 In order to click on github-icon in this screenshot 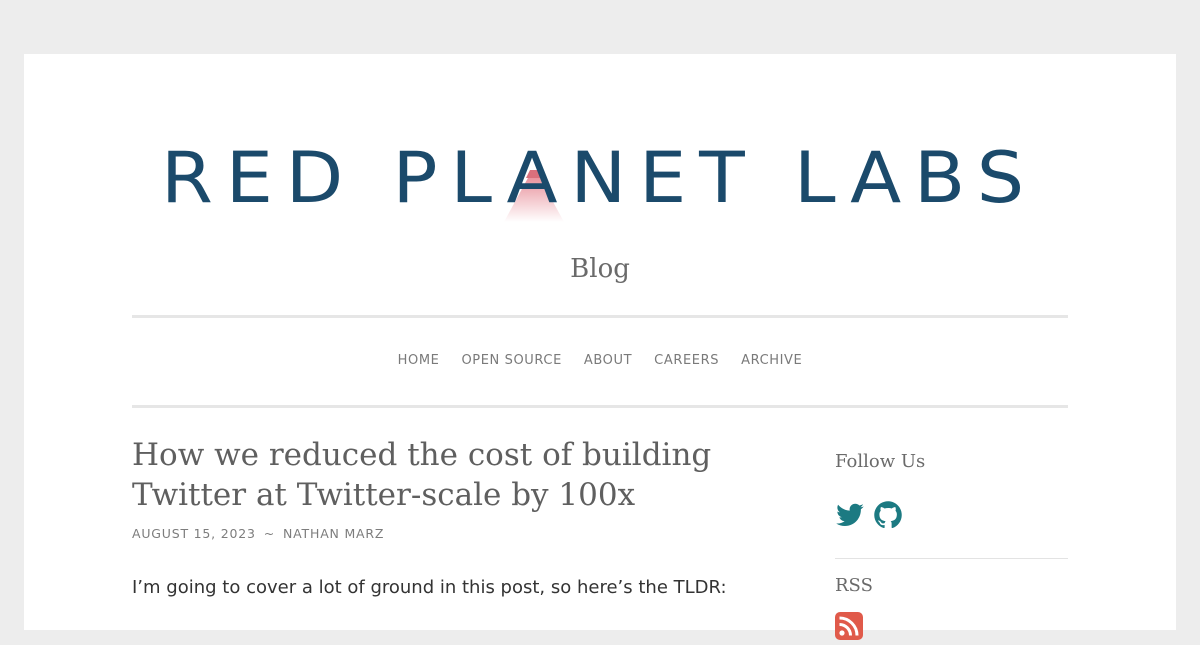, I will do `click(888, 515)`.